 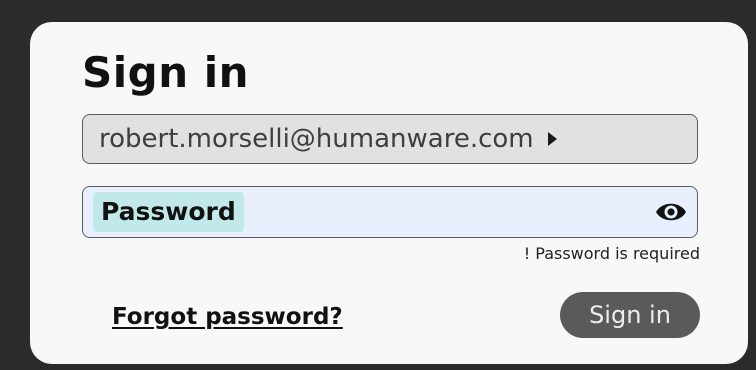 What do you see at coordinates (390, 212) in the screenshot?
I see `password-field: Password` at bounding box center [390, 212].